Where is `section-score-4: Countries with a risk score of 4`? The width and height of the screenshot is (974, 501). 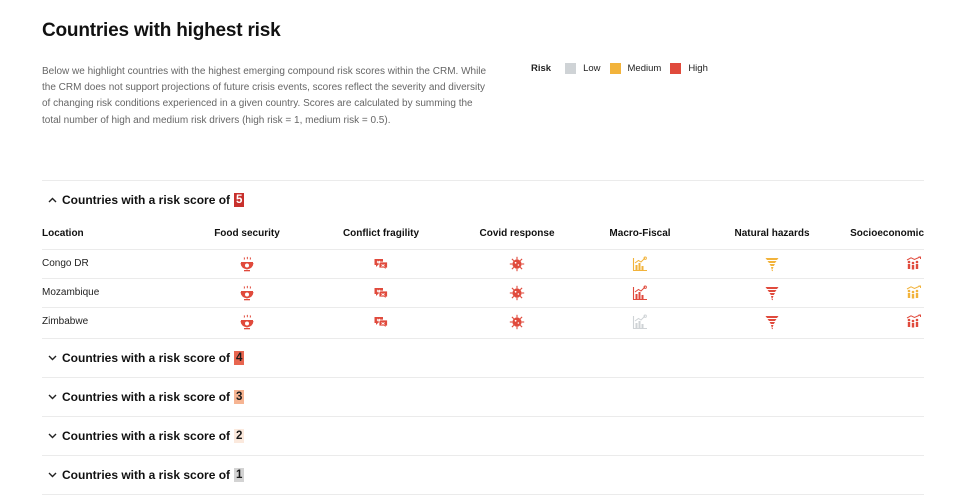 section-score-4: Countries with a risk score of 4 is located at coordinates (483, 357).